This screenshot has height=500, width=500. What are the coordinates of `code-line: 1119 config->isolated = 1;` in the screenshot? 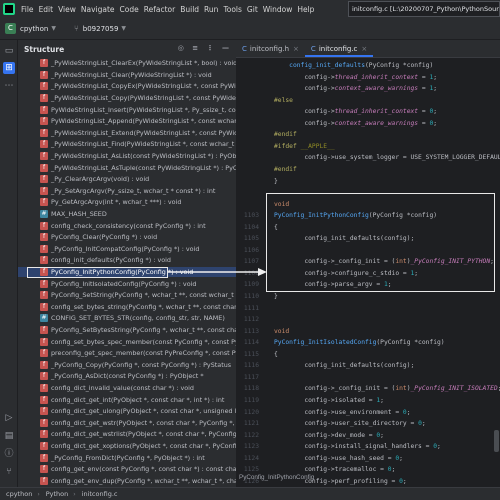 It's located at (368, 401).